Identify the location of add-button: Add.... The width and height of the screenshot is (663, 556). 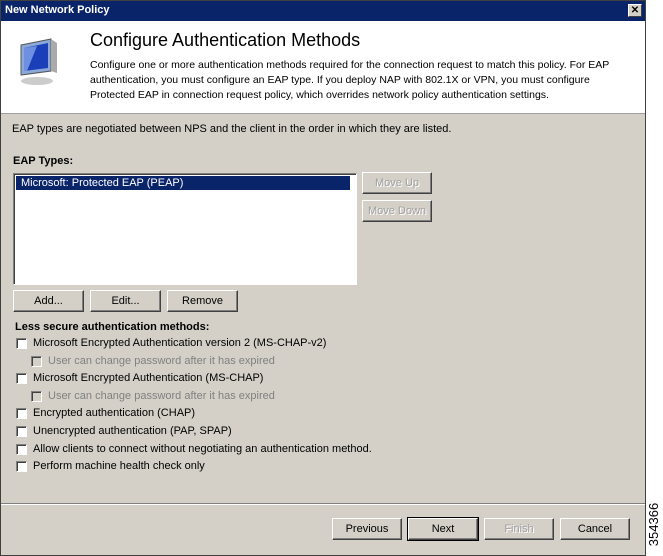
(48, 301).